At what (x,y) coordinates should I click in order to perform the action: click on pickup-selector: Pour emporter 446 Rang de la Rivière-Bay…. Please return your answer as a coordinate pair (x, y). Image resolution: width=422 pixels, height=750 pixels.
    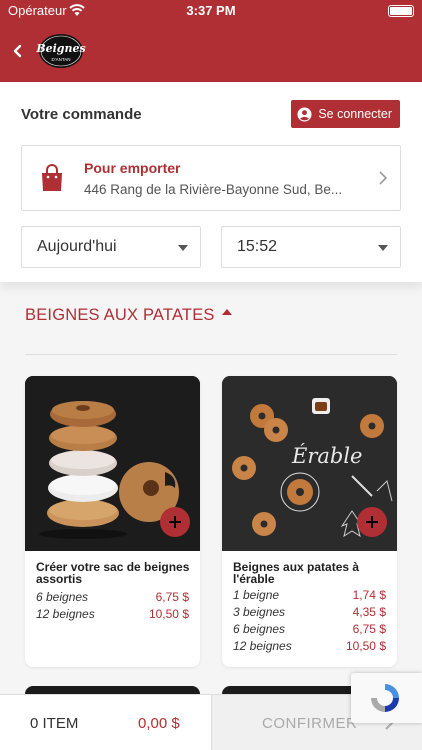
    Looking at the image, I should click on (211, 178).